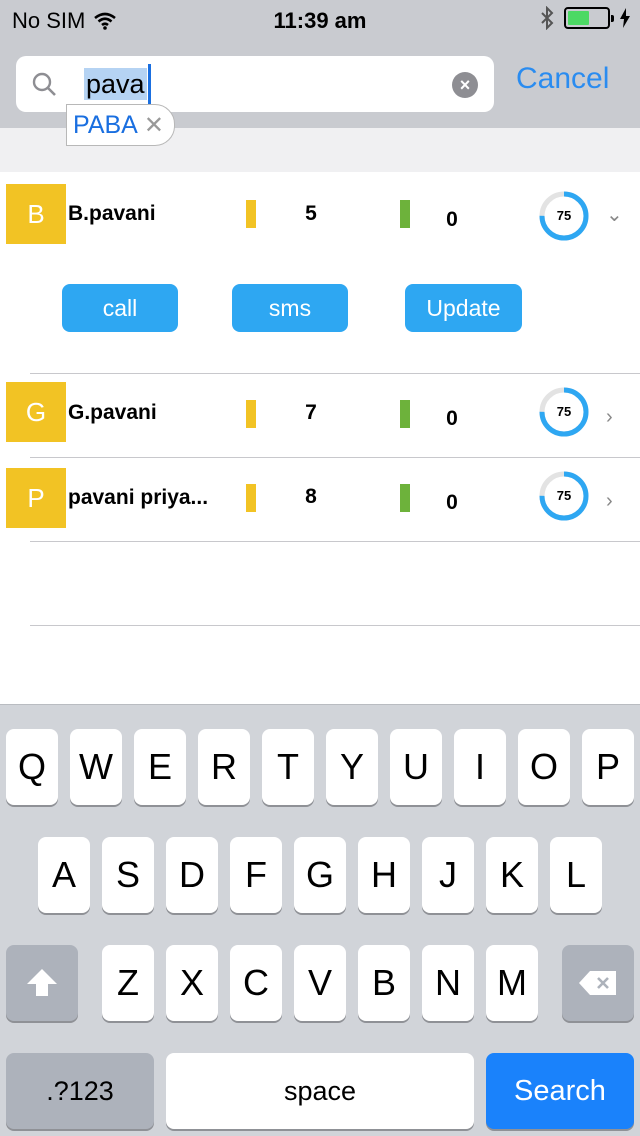 This screenshot has height=1136, width=640. I want to click on contact-row: G G.pavani 7 0 75 ›, so click(320, 416).